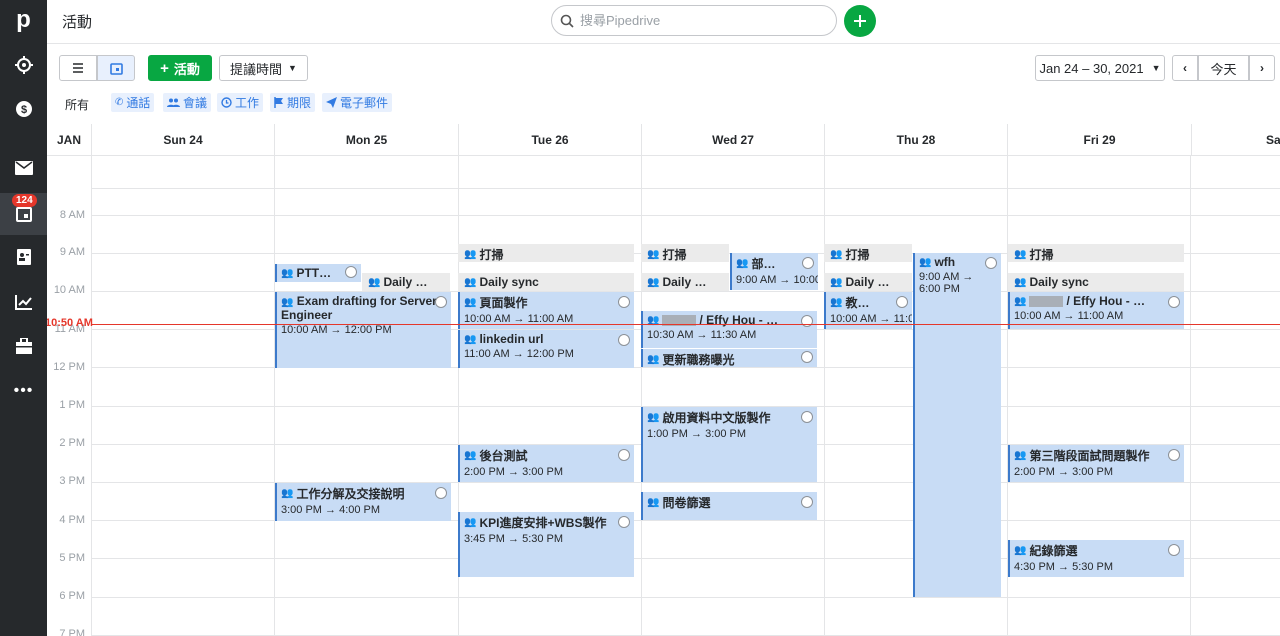  What do you see at coordinates (226, 102) in the screenshot?
I see `clock-icon` at bounding box center [226, 102].